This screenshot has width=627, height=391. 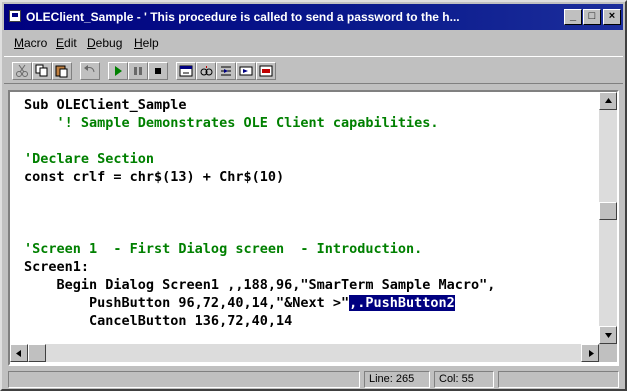 What do you see at coordinates (608, 353) in the screenshot?
I see `scrollbar-corner` at bounding box center [608, 353].